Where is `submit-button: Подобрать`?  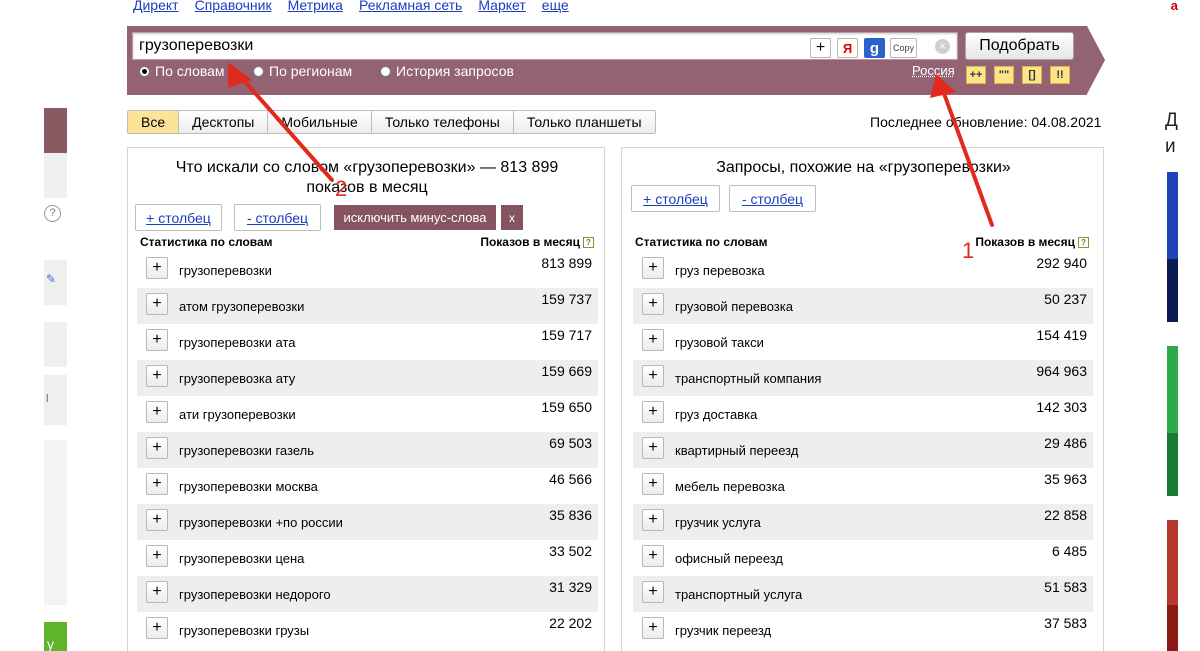
submit-button: Подобрать is located at coordinates (1019, 46).